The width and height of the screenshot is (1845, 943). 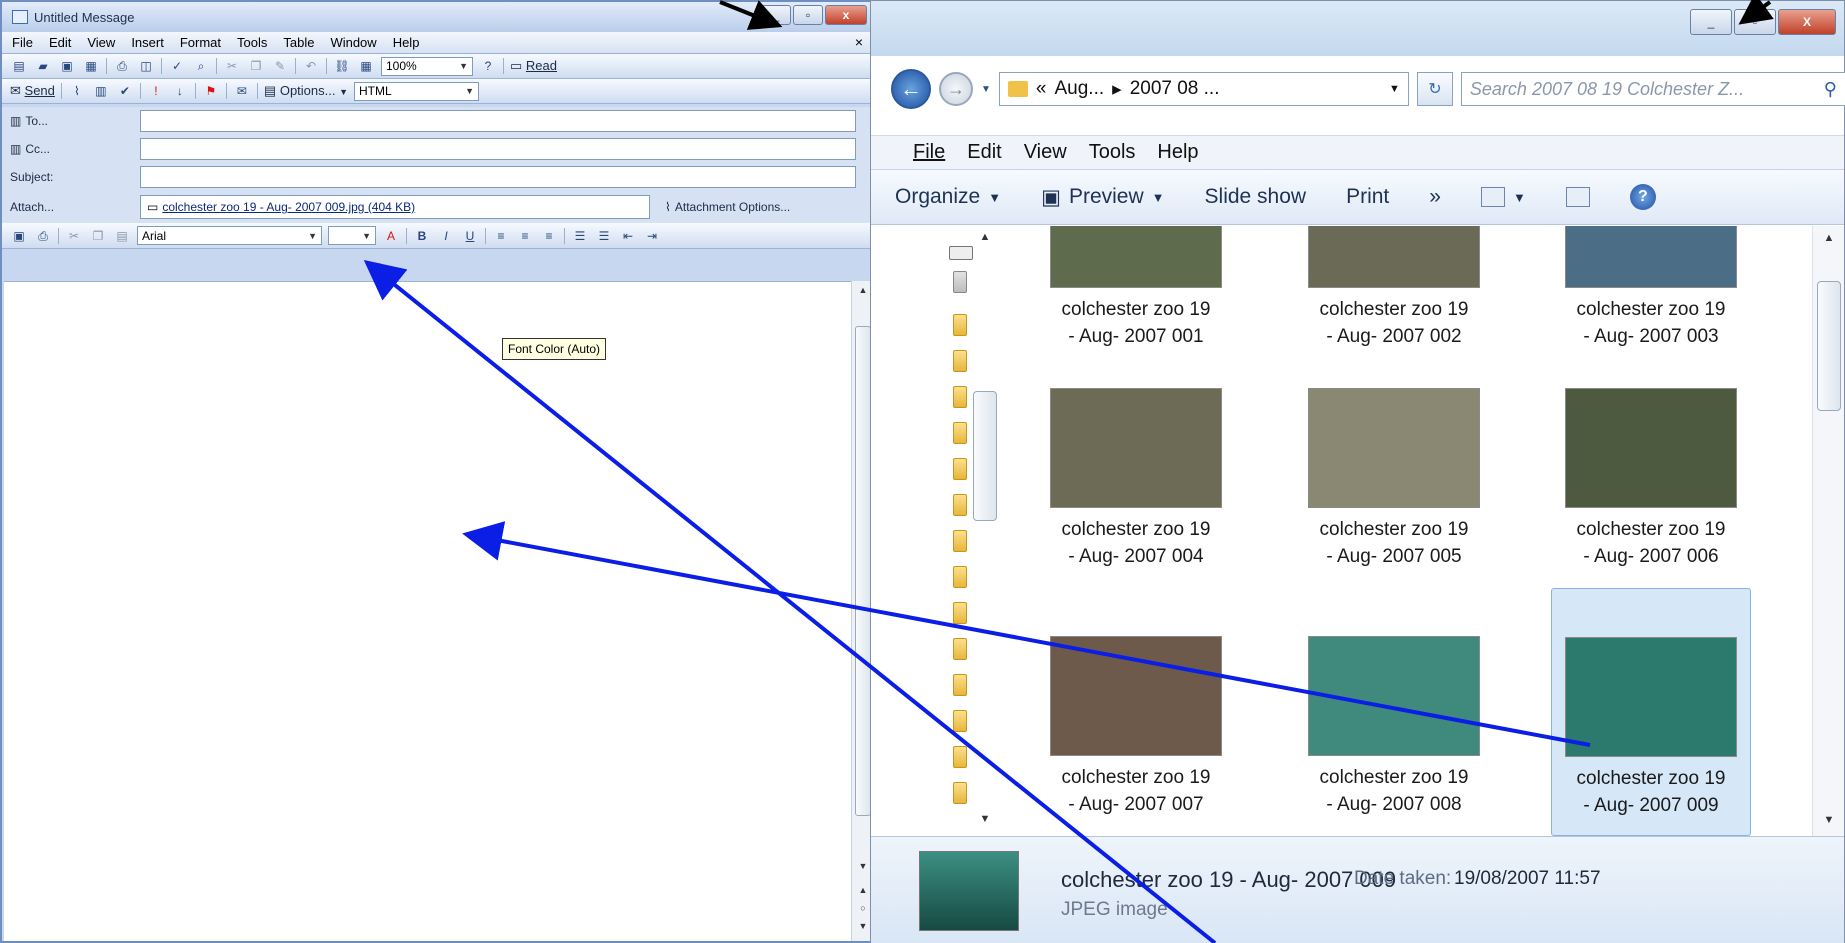 What do you see at coordinates (101, 91) in the screenshot?
I see `address-book-icon: ▥` at bounding box center [101, 91].